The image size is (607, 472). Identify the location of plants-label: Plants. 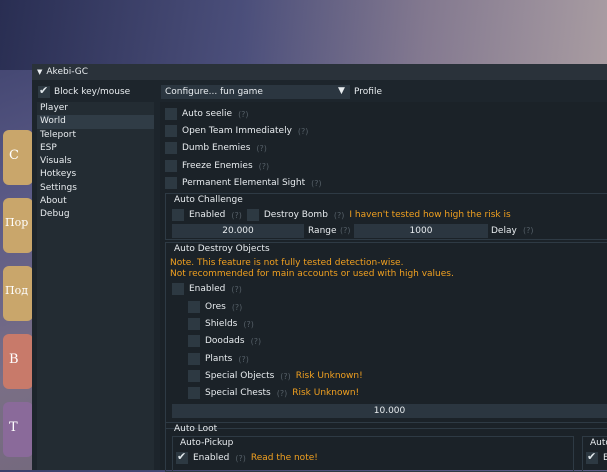
(219, 359).